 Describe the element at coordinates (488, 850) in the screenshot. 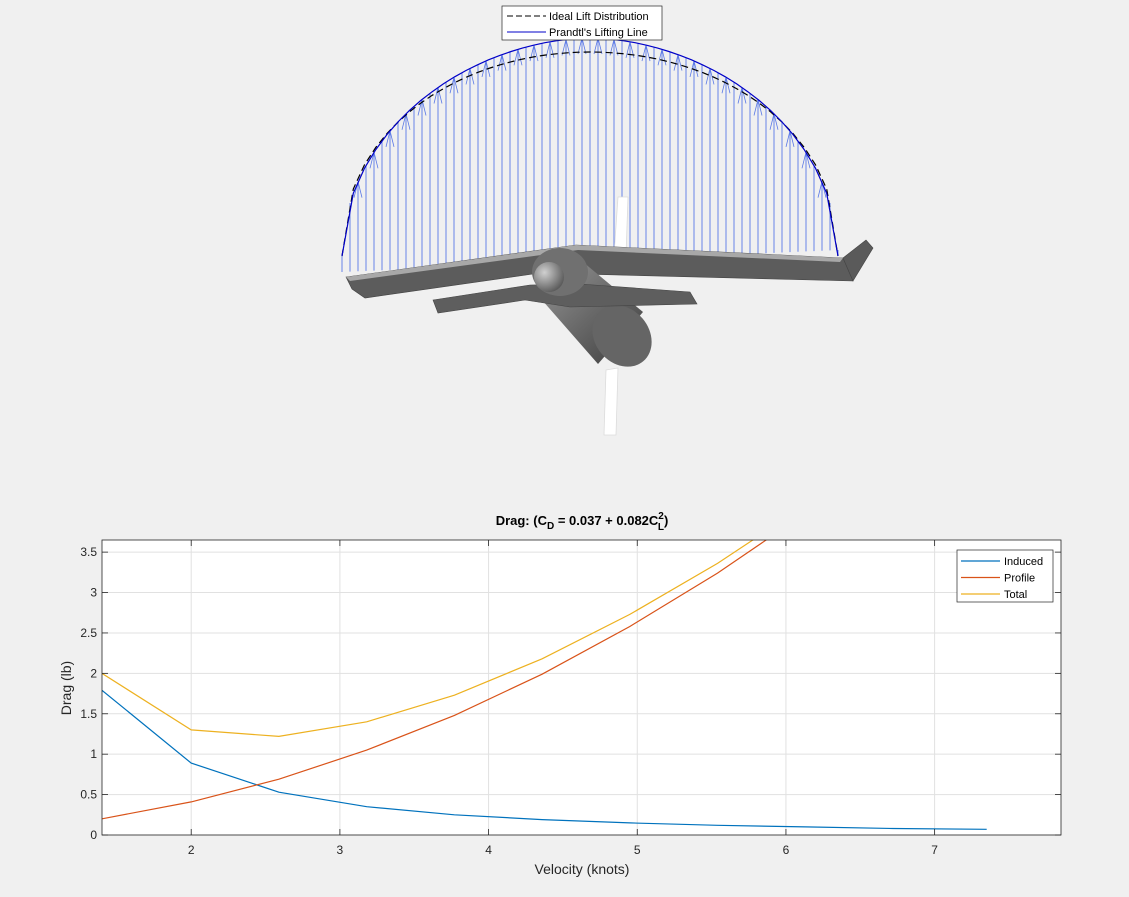

I see `x-tick-label: 4` at that location.